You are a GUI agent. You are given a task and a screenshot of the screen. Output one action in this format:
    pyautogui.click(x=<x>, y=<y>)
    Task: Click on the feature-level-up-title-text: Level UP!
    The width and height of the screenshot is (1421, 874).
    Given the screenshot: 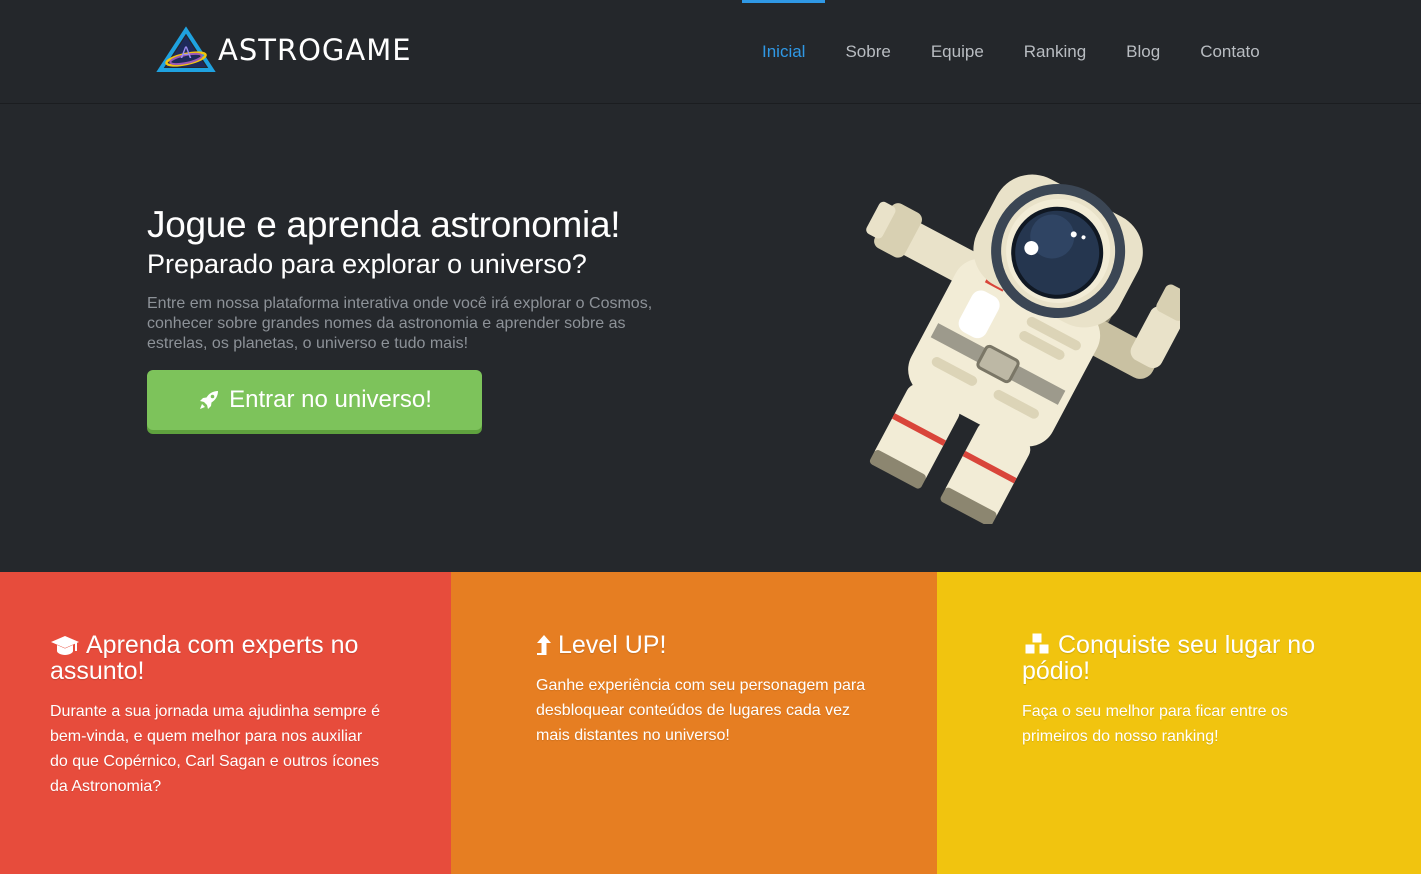 What is the action you would take?
    pyautogui.click(x=612, y=645)
    